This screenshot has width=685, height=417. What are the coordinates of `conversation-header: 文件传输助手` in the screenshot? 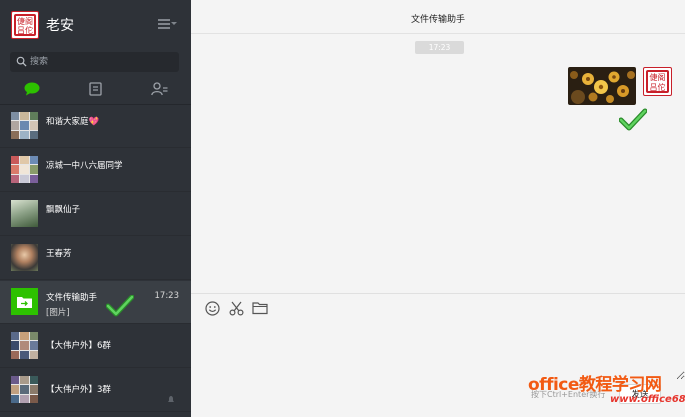 It's located at (438, 17).